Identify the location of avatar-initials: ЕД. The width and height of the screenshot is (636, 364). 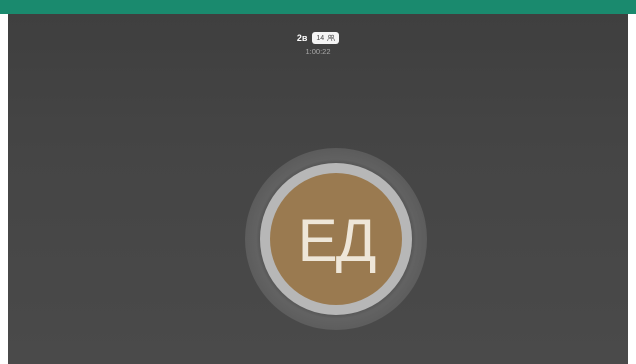
(337, 240).